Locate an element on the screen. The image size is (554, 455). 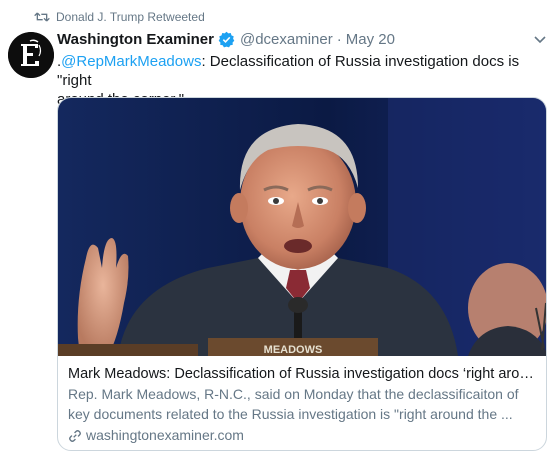
display-name: Washington Examiner is located at coordinates (135, 39).